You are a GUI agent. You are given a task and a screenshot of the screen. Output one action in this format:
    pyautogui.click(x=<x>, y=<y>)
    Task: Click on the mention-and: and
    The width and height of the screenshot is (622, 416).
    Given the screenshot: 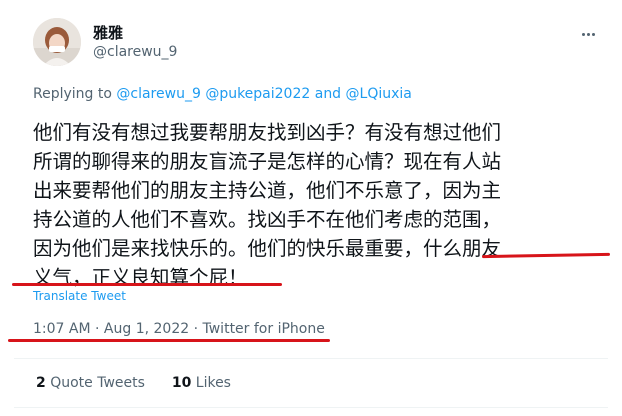 What is the action you would take?
    pyautogui.click(x=328, y=94)
    